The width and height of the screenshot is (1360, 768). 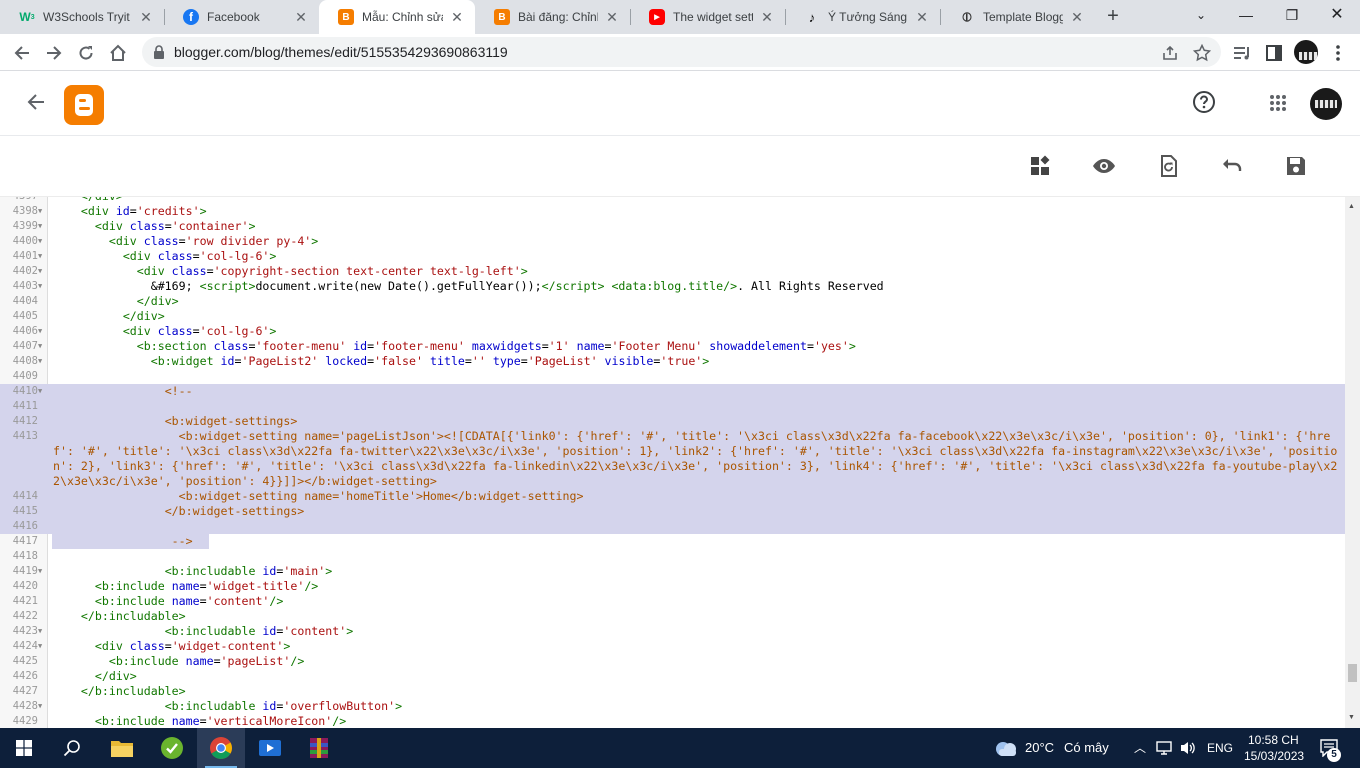 What do you see at coordinates (1278, 103) in the screenshot?
I see `apps-grid-icon` at bounding box center [1278, 103].